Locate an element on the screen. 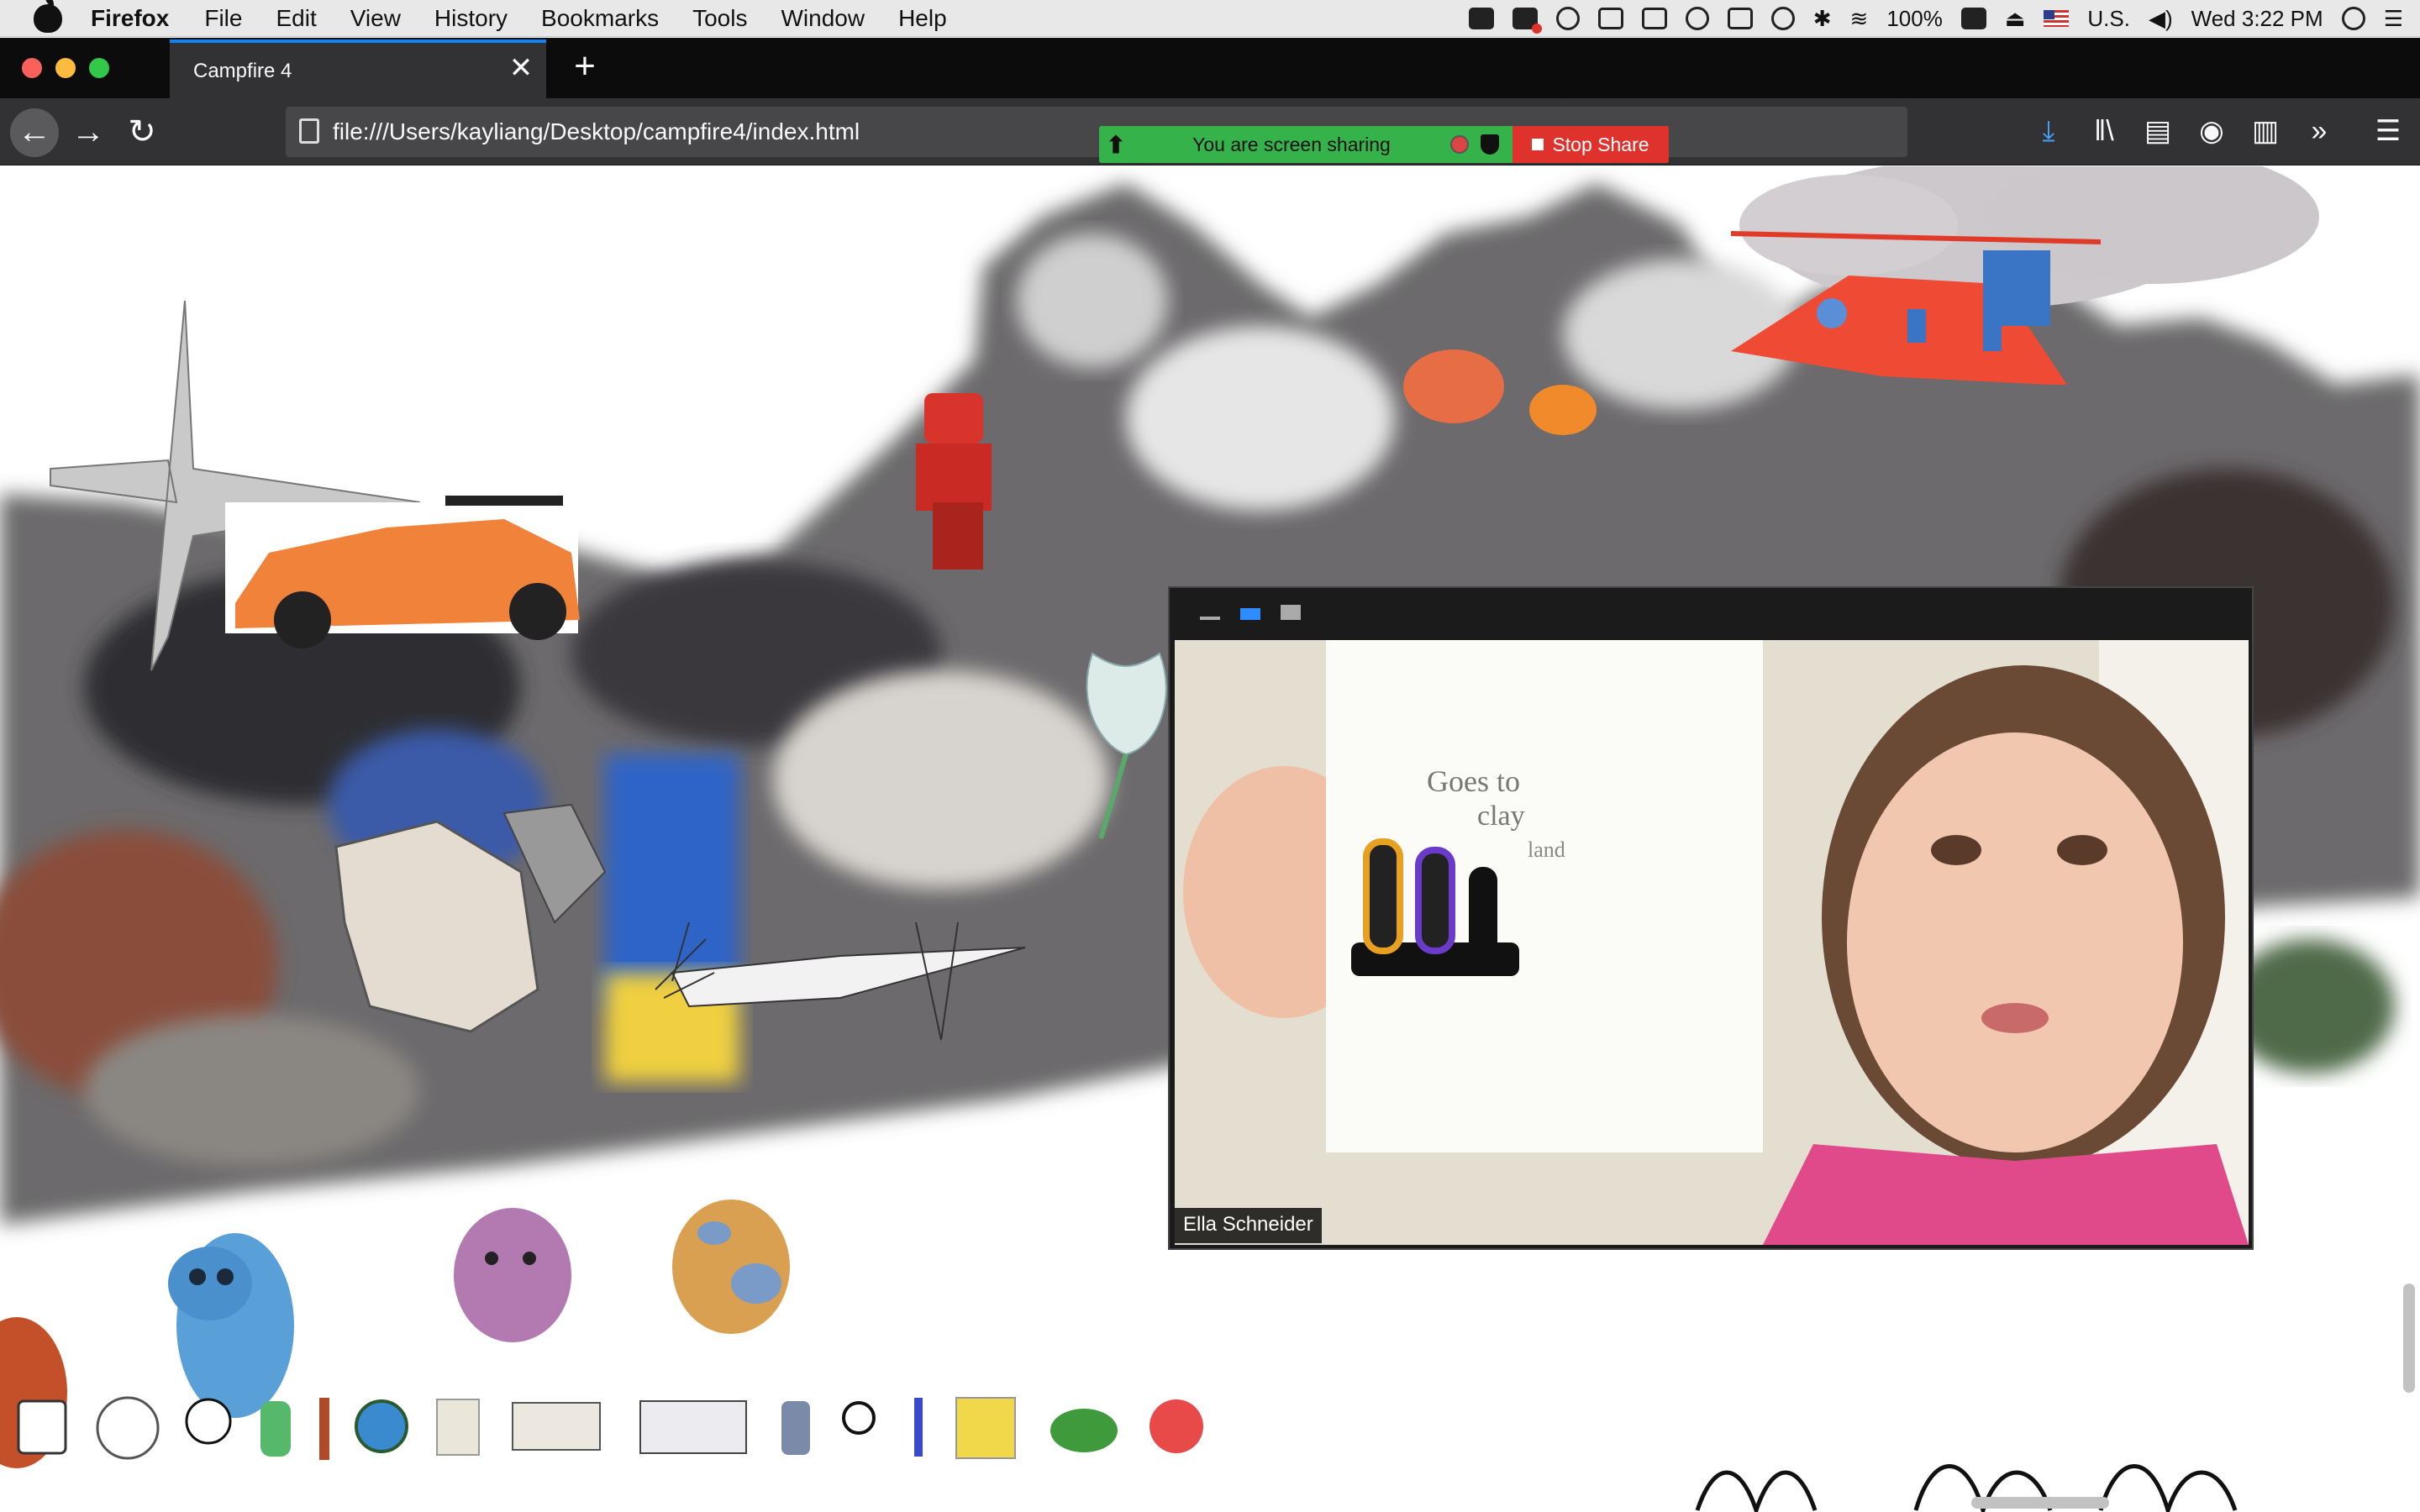 This screenshot has width=2420, height=1512. vpn-icon is located at coordinates (1697, 18).